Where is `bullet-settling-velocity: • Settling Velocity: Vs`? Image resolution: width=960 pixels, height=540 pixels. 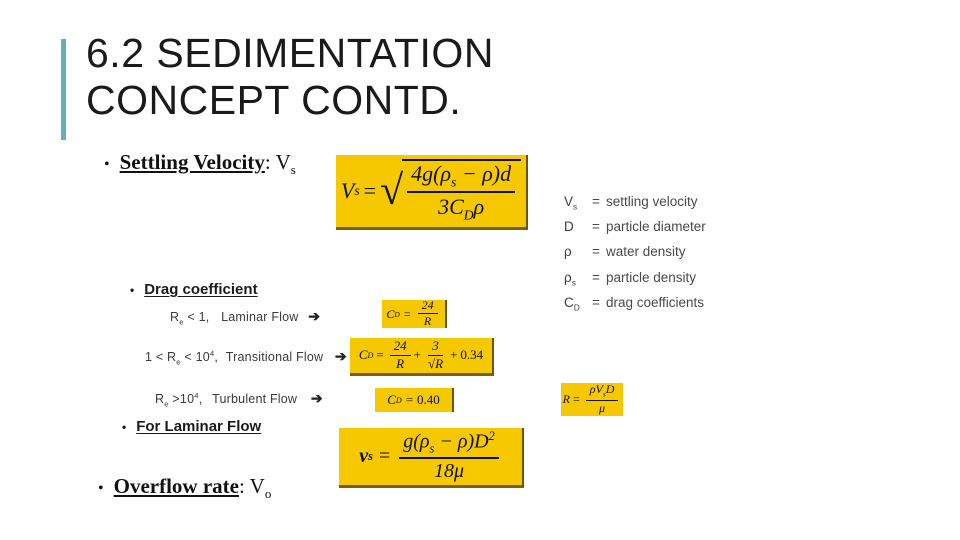
bullet-settling-velocity: • Settling Velocity: Vs is located at coordinates (200, 164).